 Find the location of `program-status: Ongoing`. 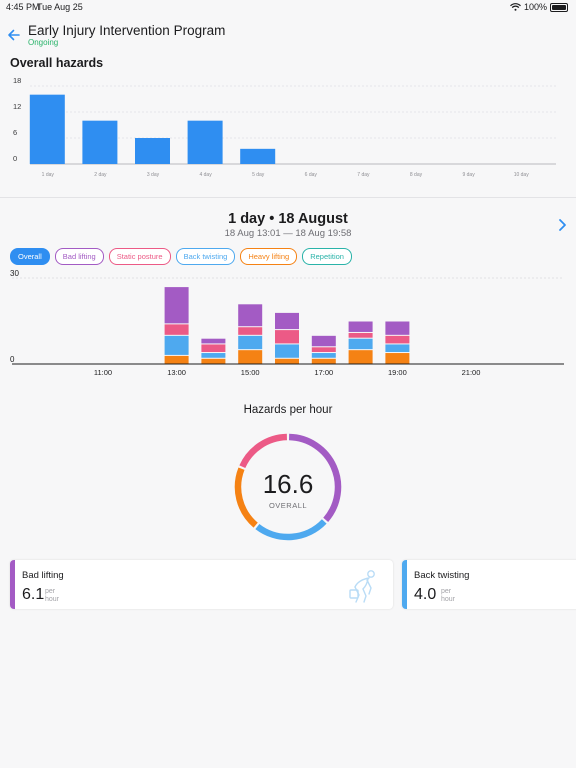

program-status: Ongoing is located at coordinates (43, 42).